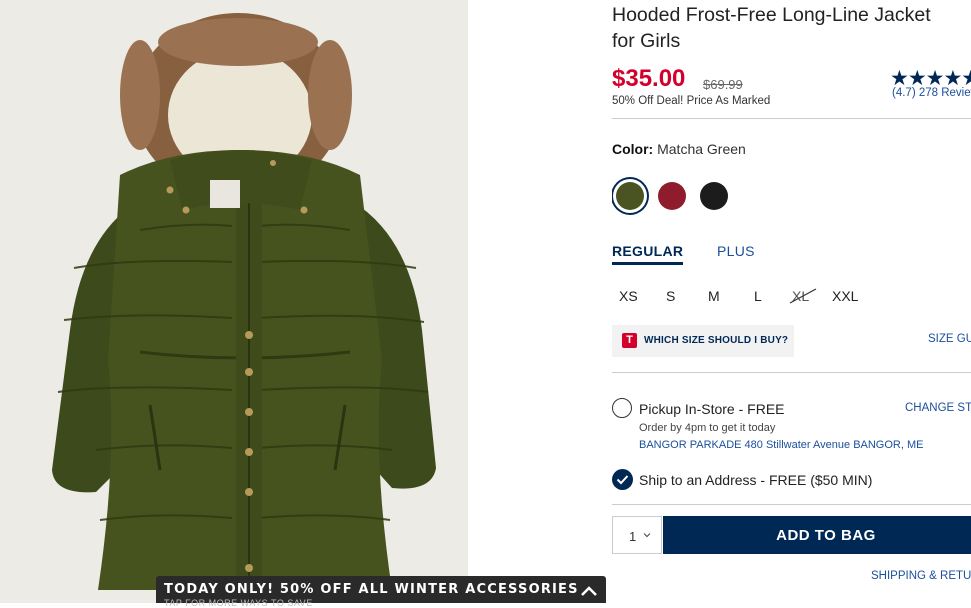 This screenshot has width=971, height=608. Describe the element at coordinates (803, 296) in the screenshot. I see `unavailable-slash-icon` at that location.